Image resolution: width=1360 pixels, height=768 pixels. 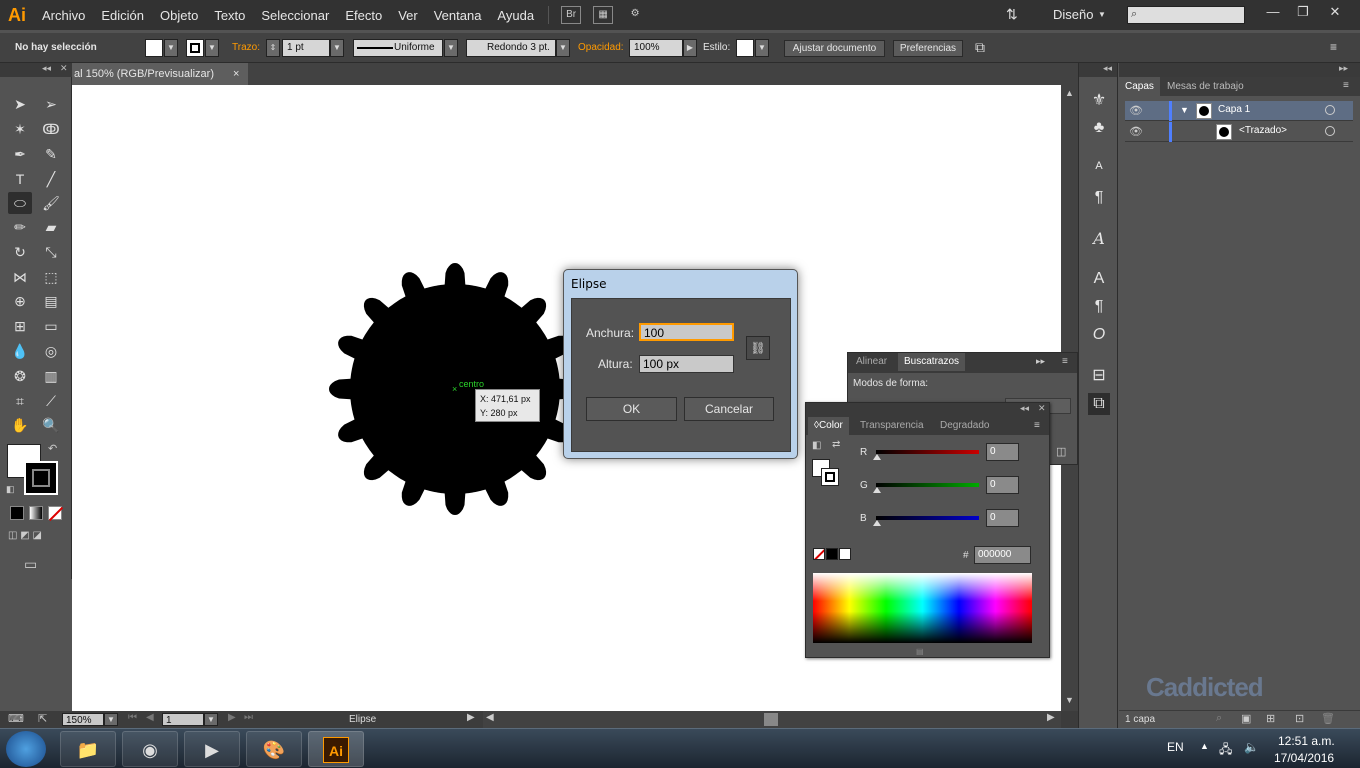 What do you see at coordinates (1099, 279) in the screenshot?
I see `character-icon: A` at bounding box center [1099, 279].